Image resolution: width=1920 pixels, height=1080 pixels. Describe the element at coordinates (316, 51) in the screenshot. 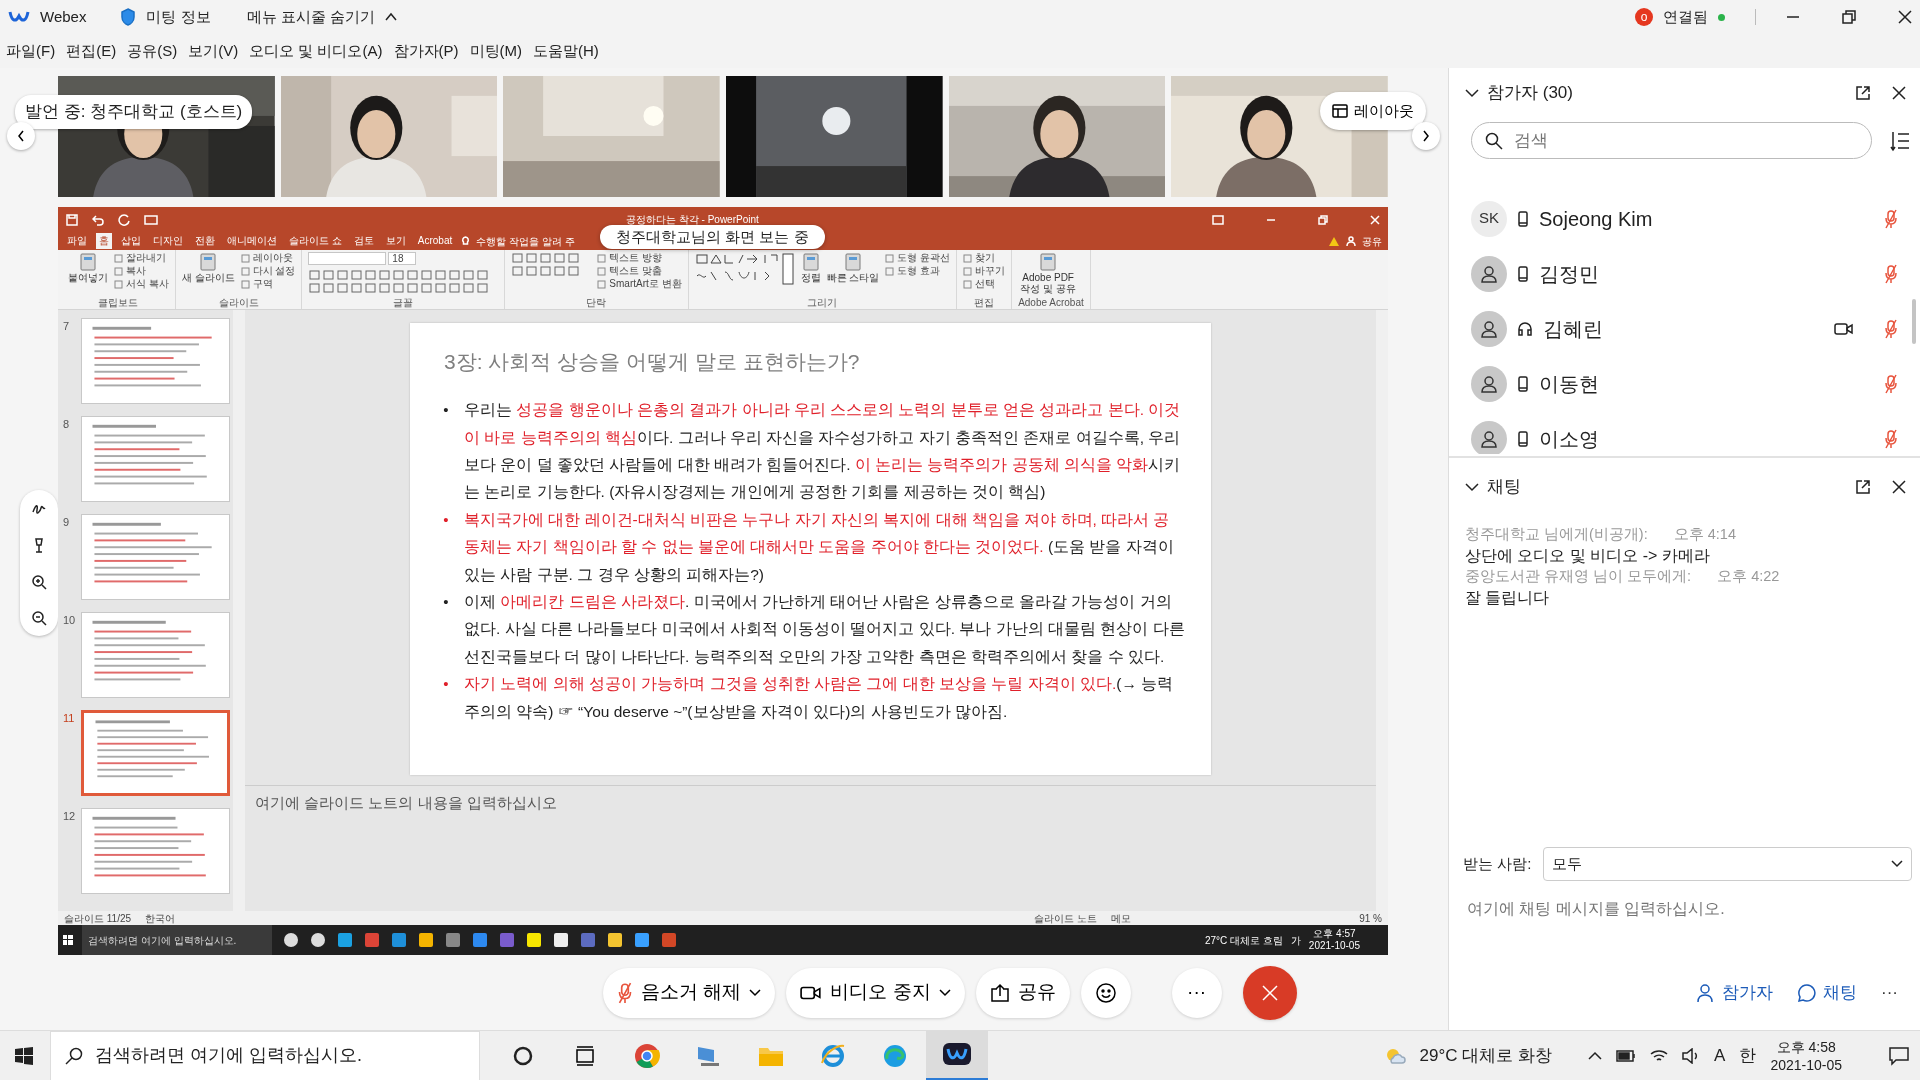

I see `menu-item: 오디오 및 비디오(A)` at that location.